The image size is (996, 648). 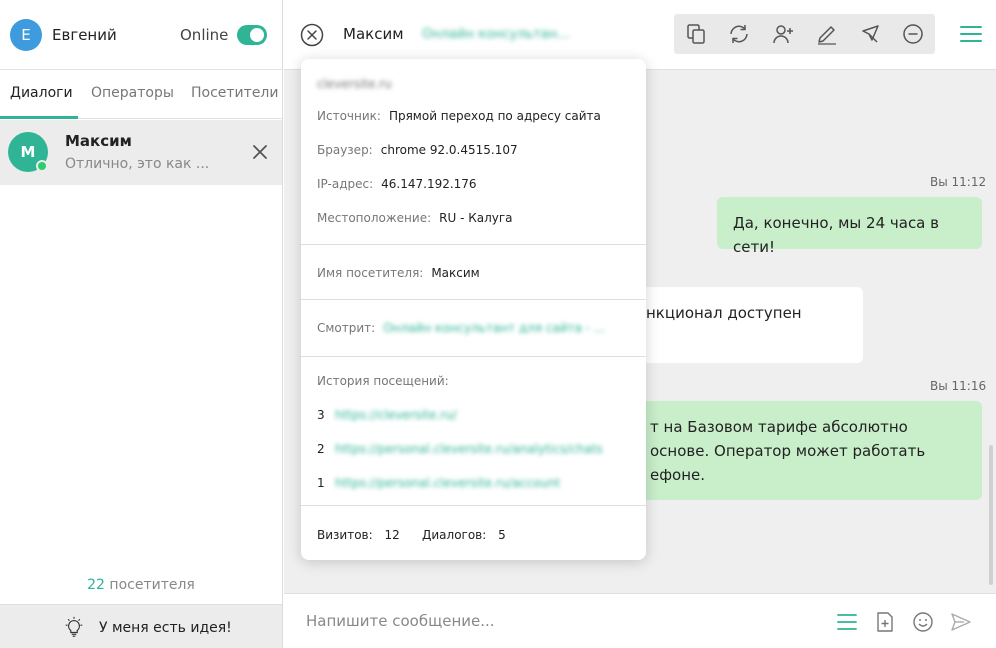 What do you see at coordinates (152, 585) in the screenshot?
I see `visitors-count-label: посетителя` at bounding box center [152, 585].